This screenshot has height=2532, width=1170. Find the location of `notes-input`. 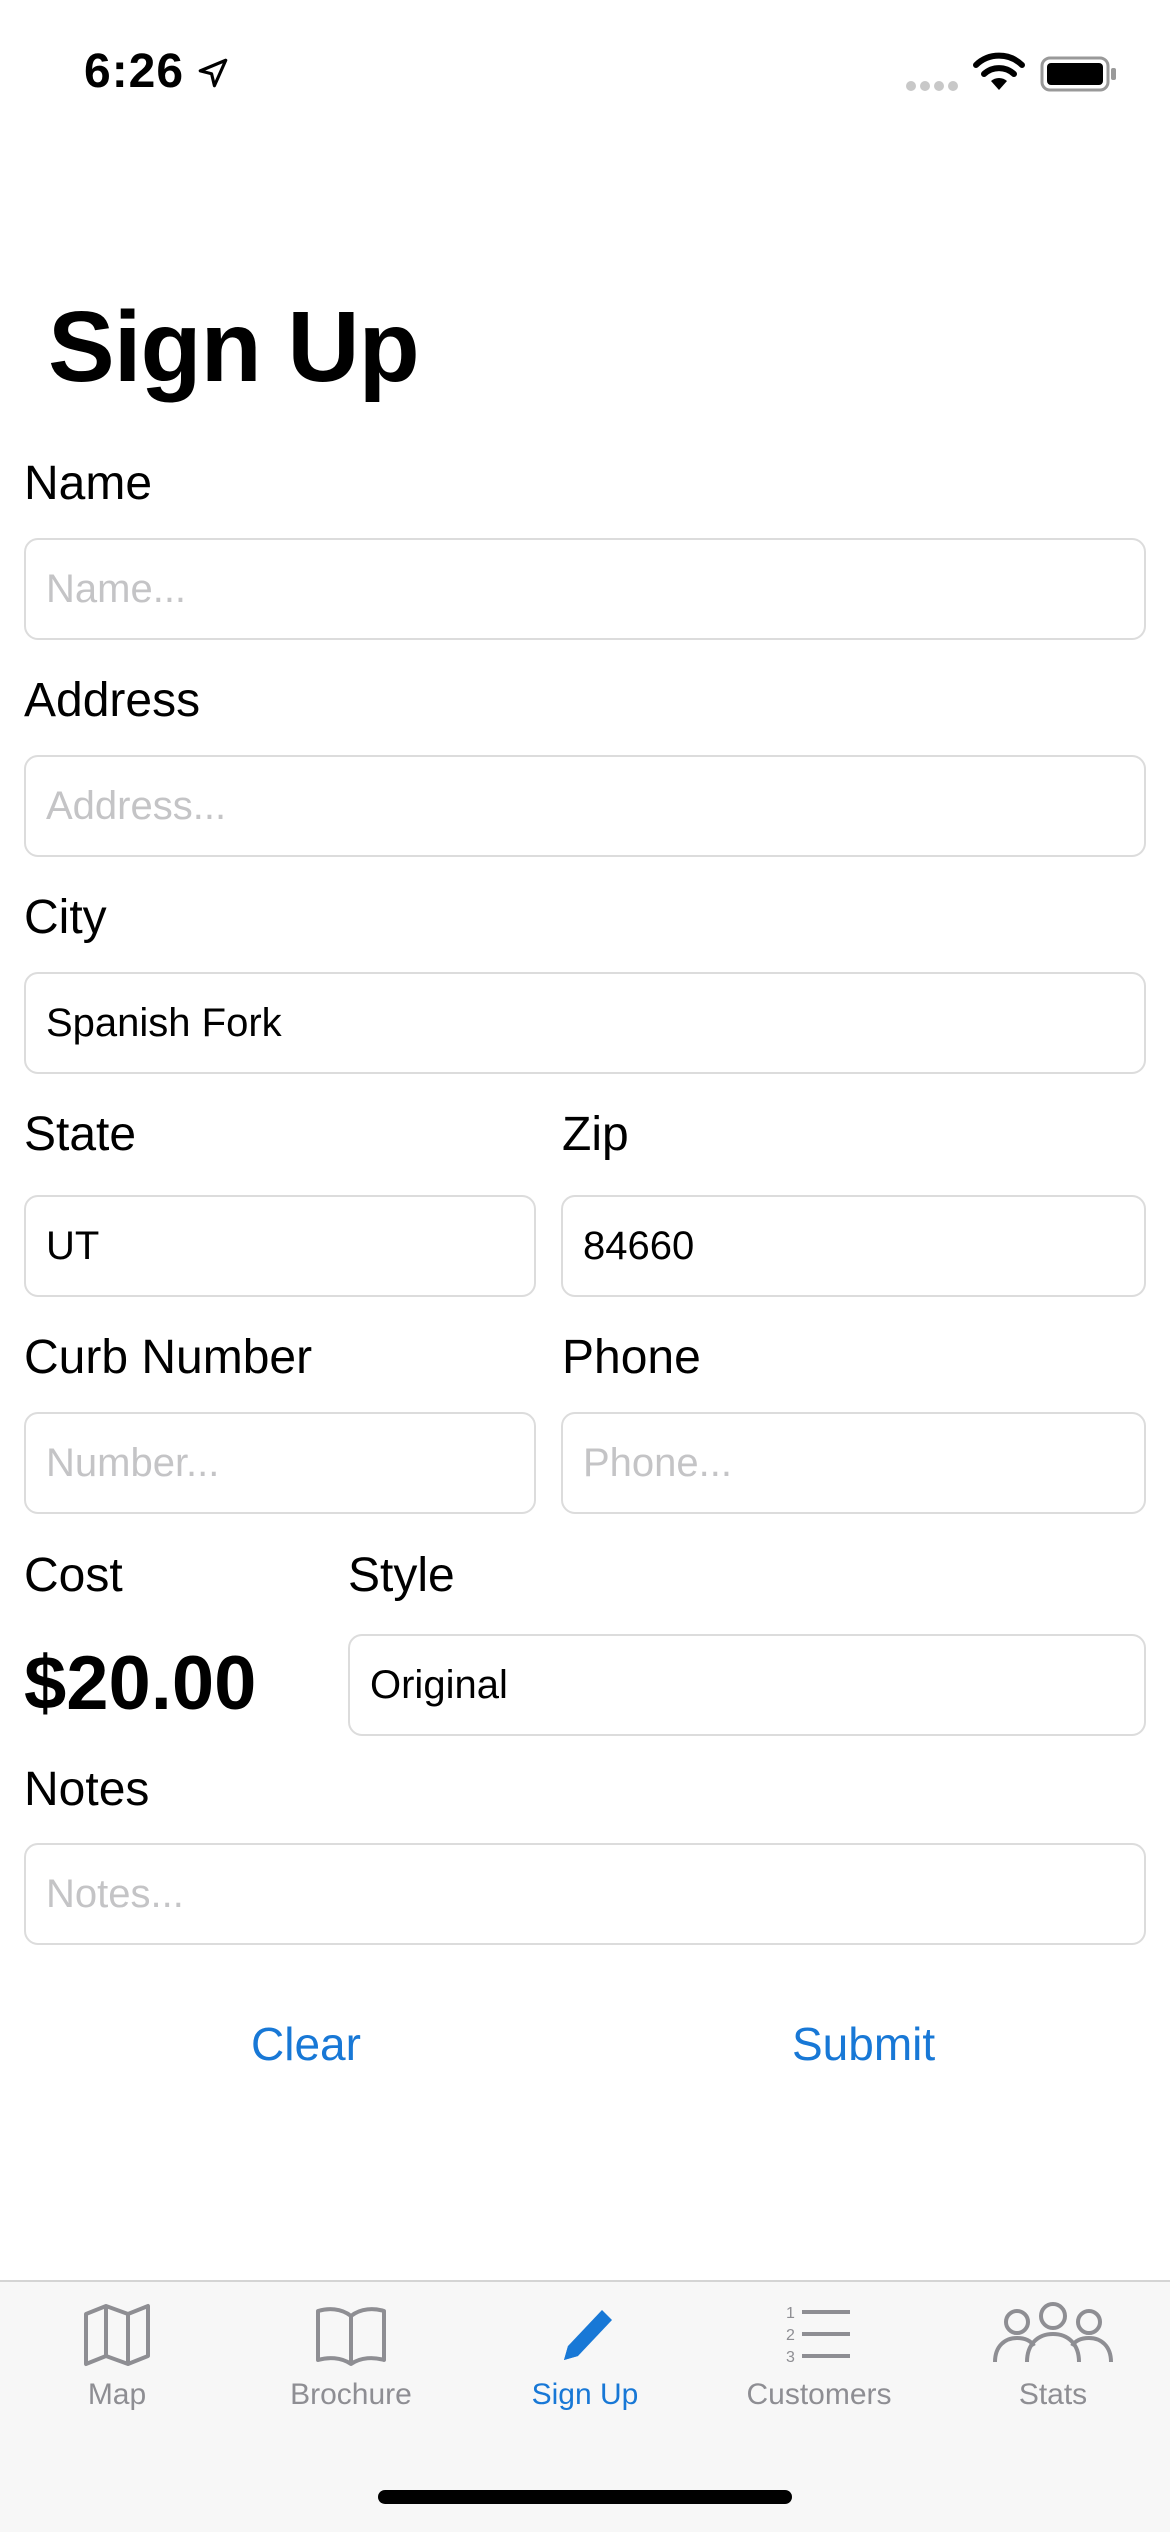

notes-input is located at coordinates (585, 1894).